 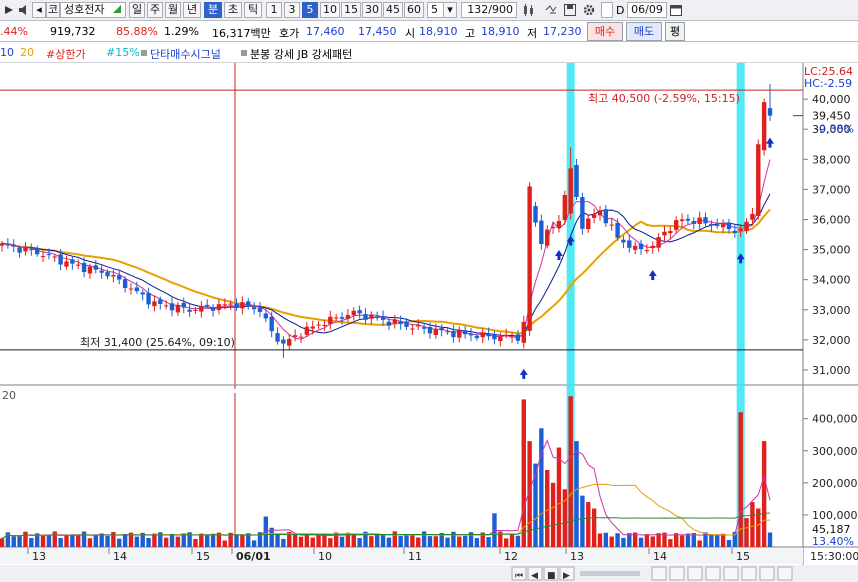 What do you see at coordinates (414, 10) in the screenshot?
I see `interval-60-button: 60` at bounding box center [414, 10].